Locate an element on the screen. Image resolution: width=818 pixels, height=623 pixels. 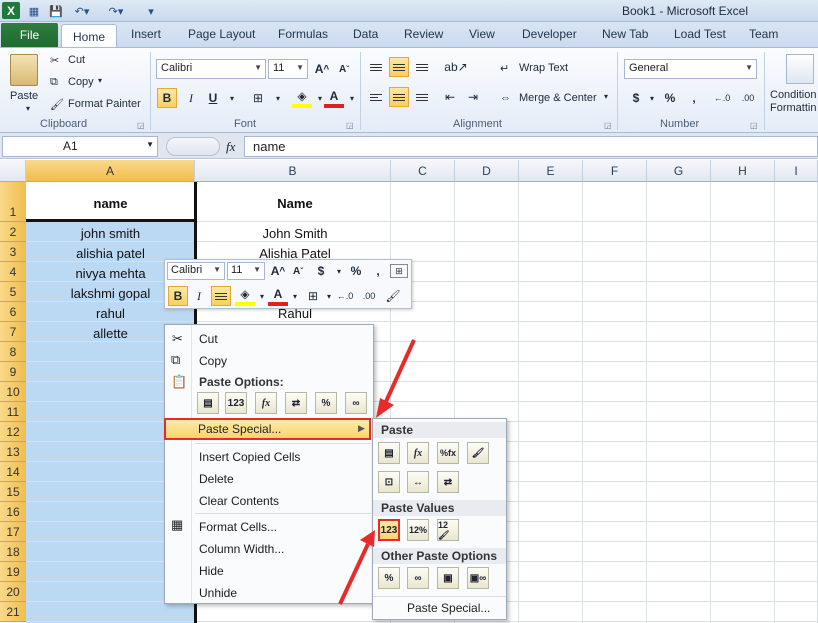
annotation-arrows is located at coordinates (377, 472).